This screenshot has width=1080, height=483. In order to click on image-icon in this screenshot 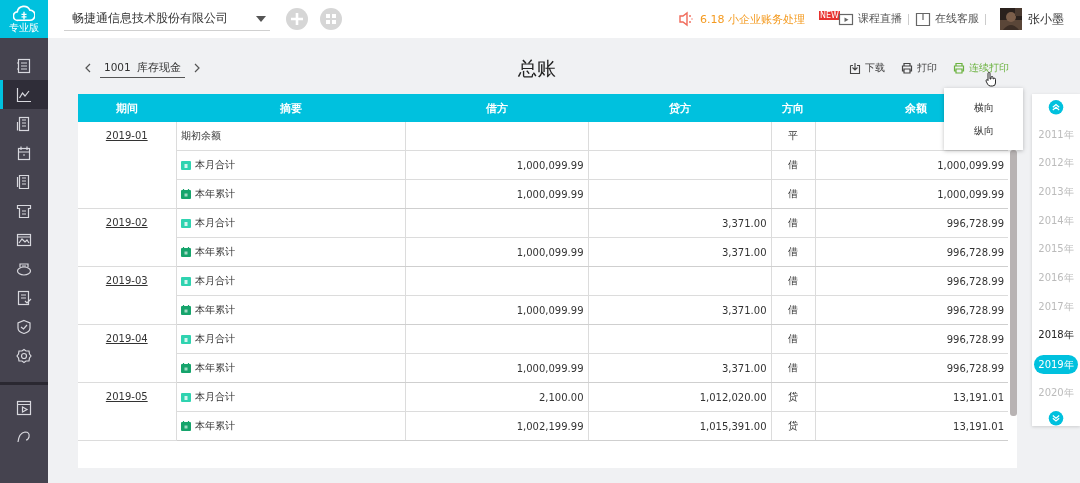, I will do `click(24, 239)`.